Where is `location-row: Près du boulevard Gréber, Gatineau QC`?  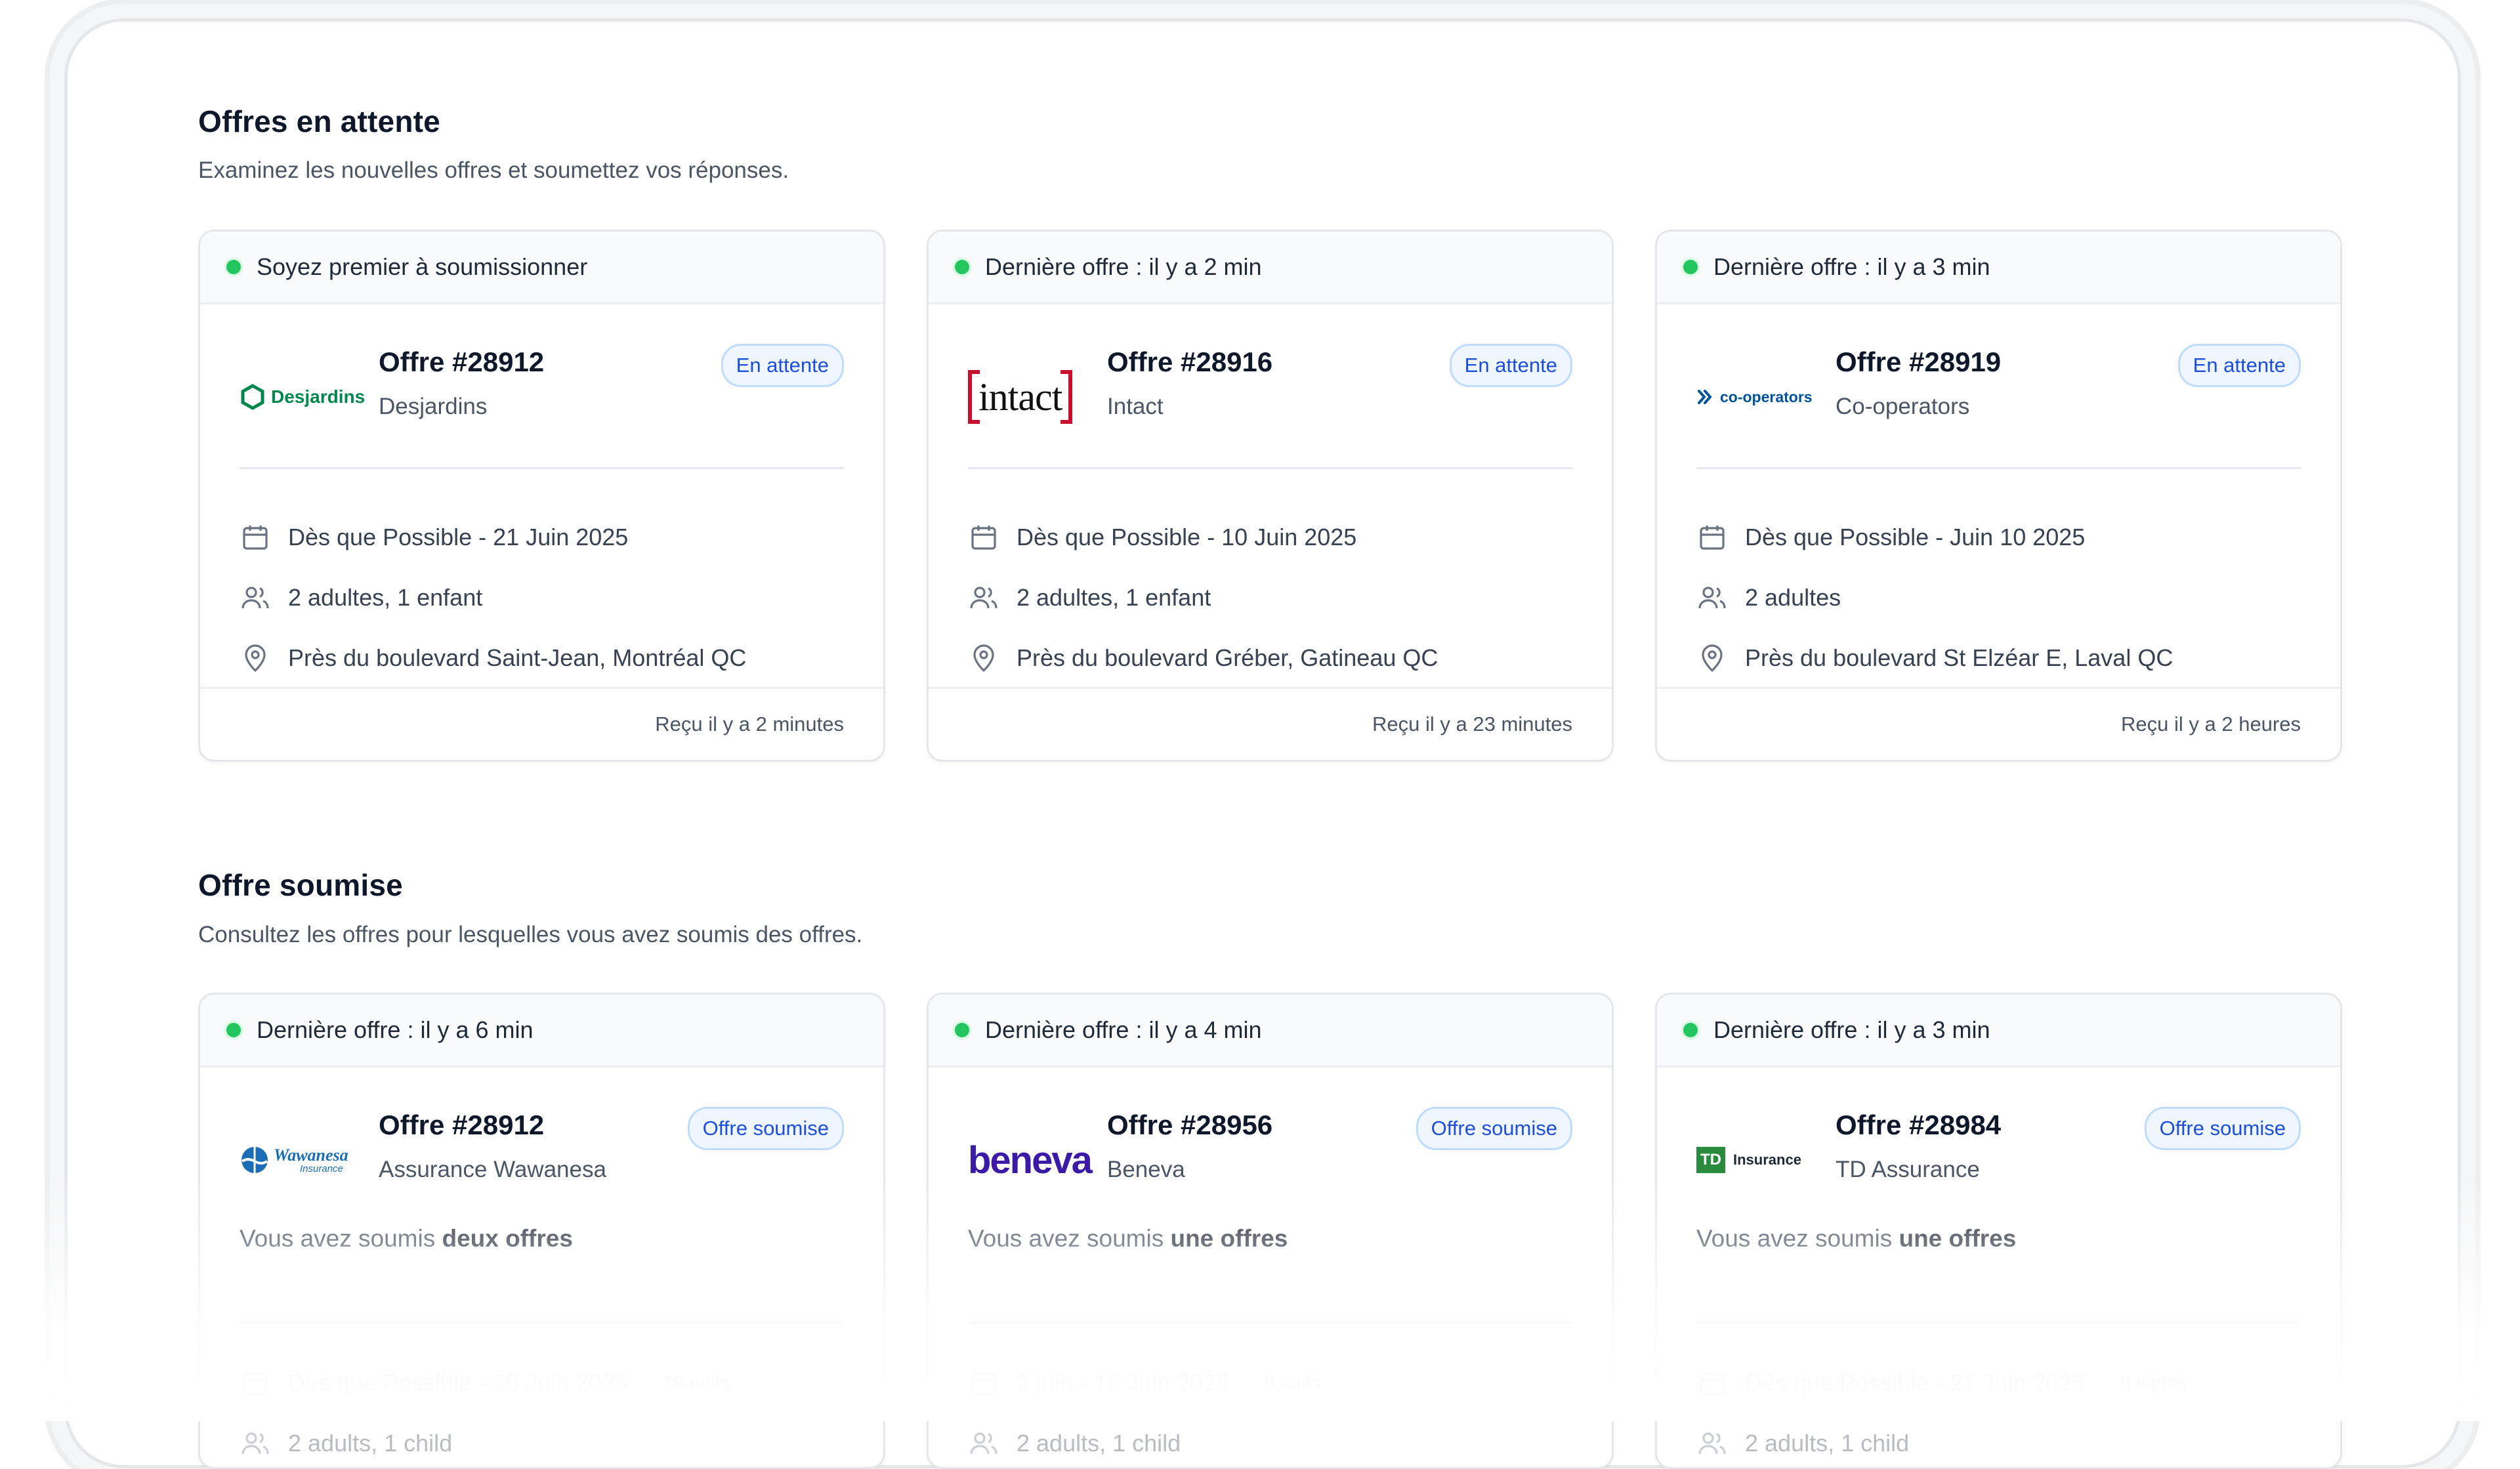
location-row: Près du boulevard Gréber, Gatineau QC is located at coordinates (1270, 658).